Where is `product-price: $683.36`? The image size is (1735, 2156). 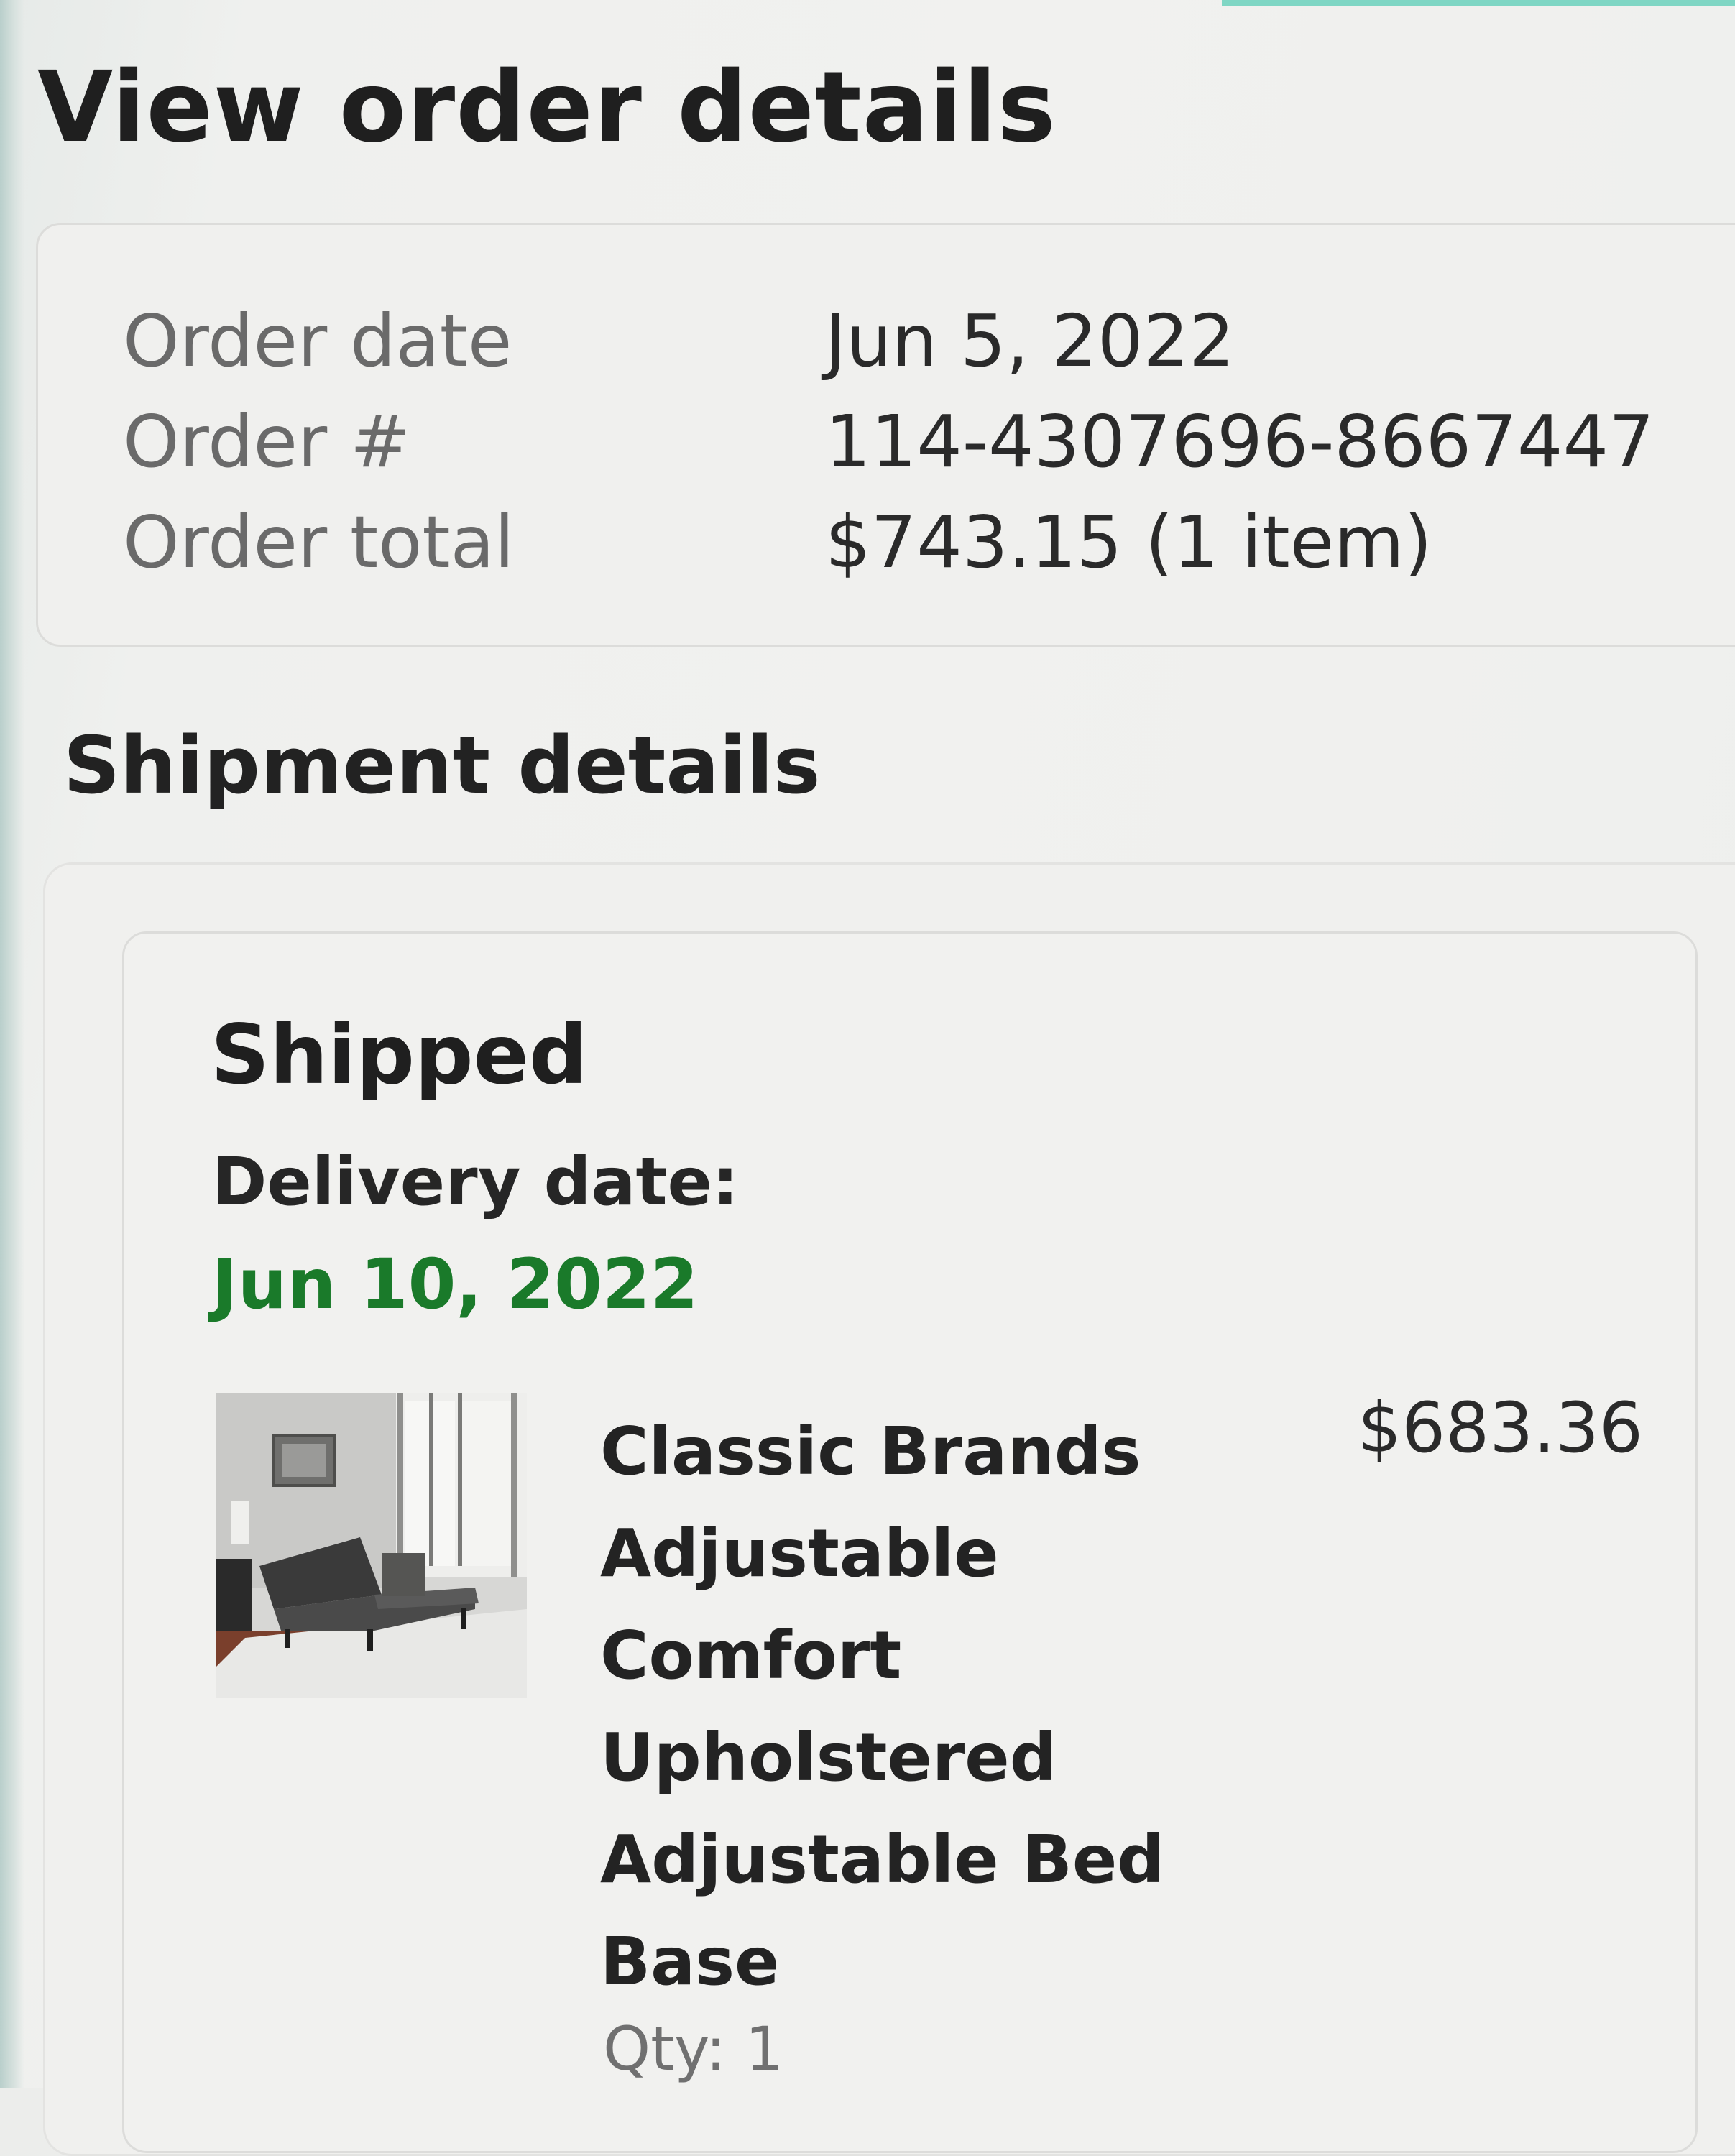 product-price: $683.36 is located at coordinates (1500, 1428).